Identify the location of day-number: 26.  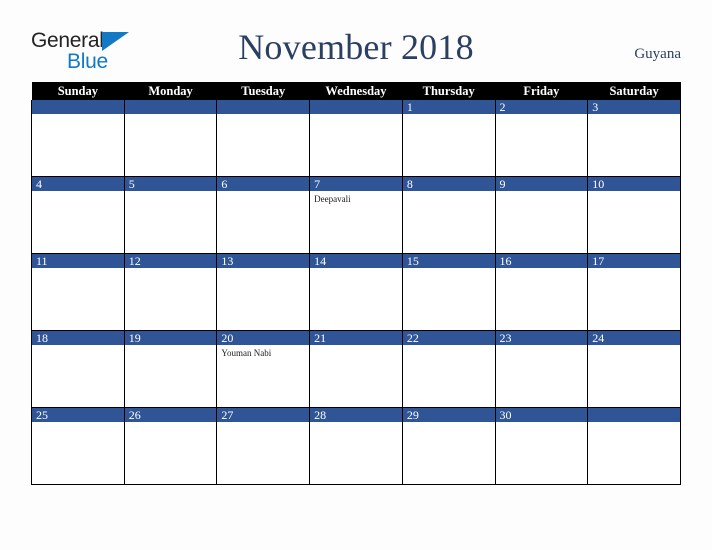
(170, 415).